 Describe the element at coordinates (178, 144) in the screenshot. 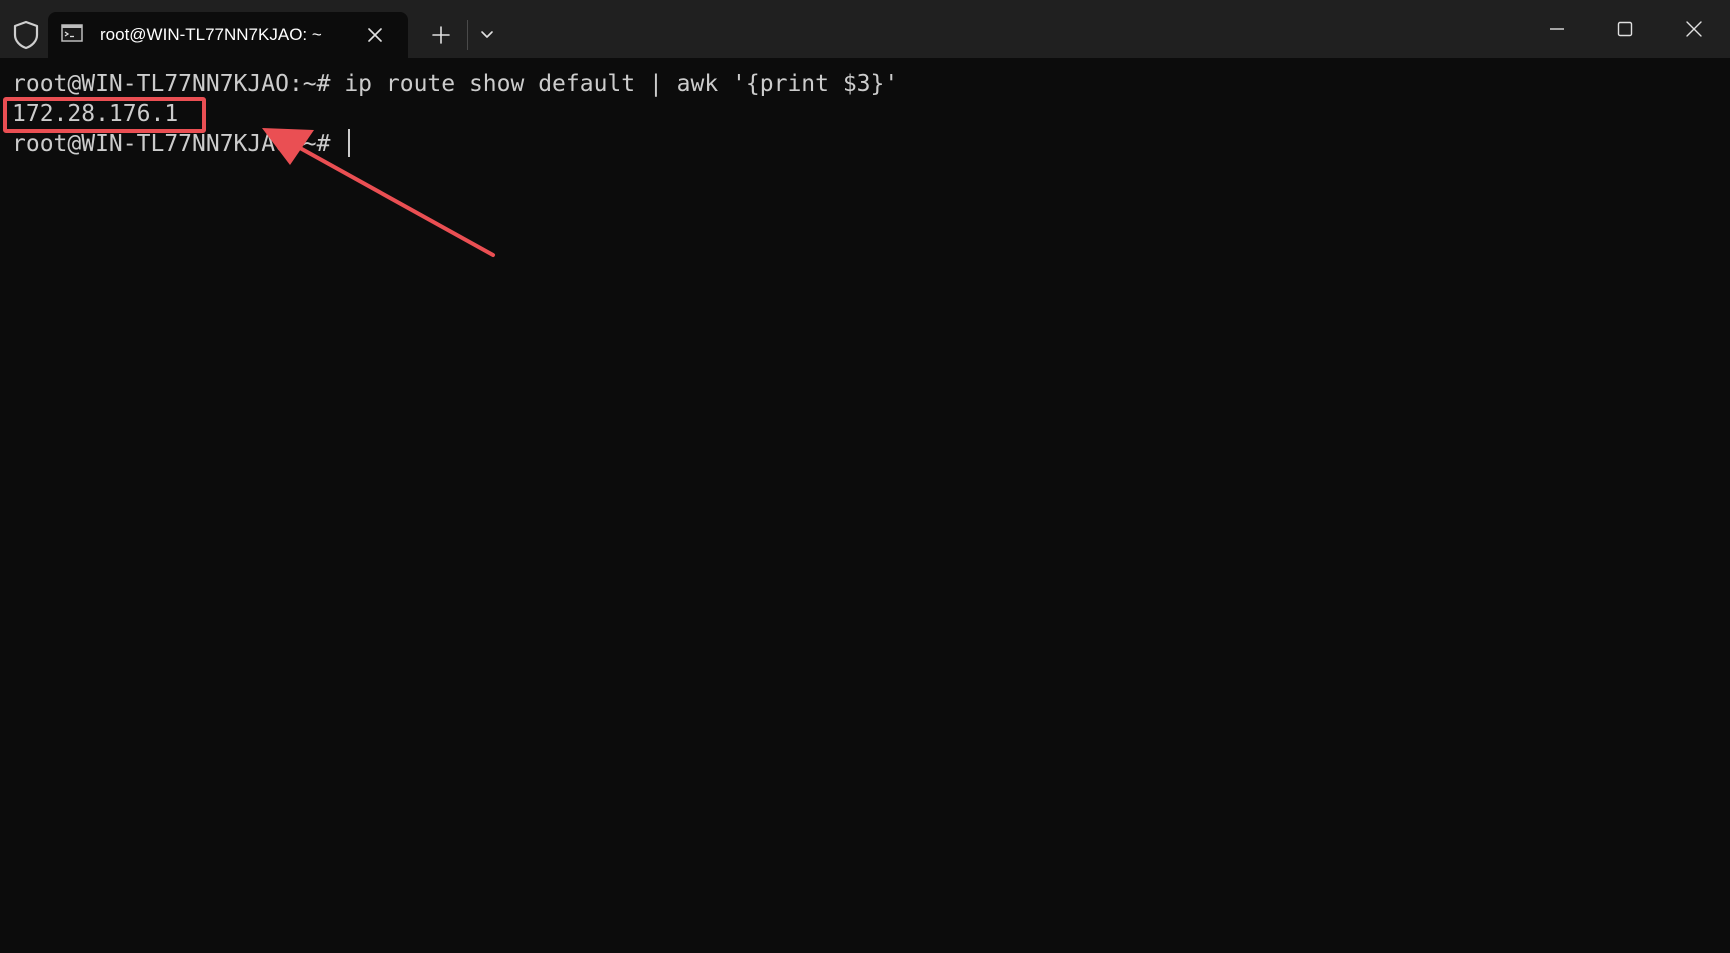

I see `terminal-prompt-line: root@WIN-TL77NN7KJAO:~#` at that location.